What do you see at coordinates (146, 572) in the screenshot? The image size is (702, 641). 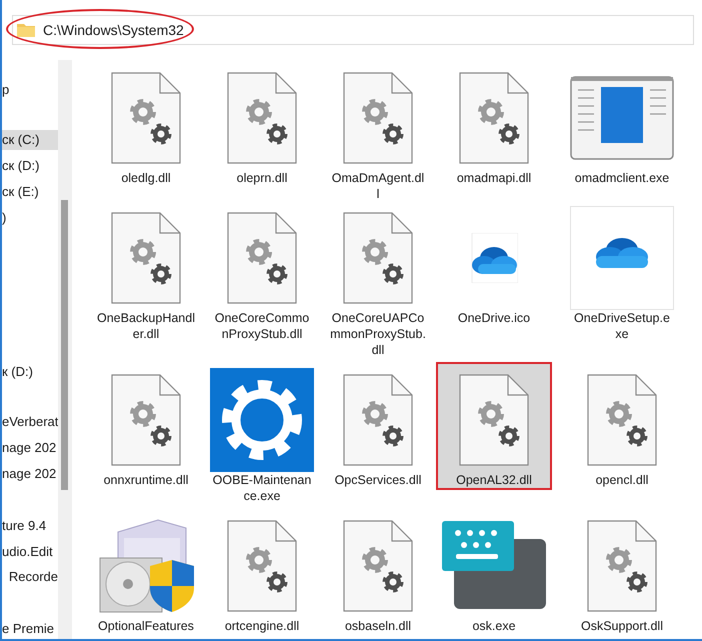 I see `file-item: OptionalFeatures` at bounding box center [146, 572].